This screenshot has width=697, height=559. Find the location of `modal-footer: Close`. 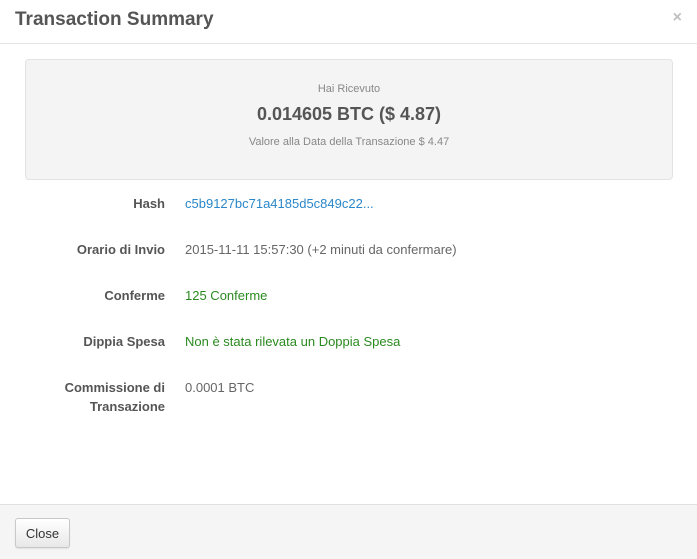

modal-footer: Close is located at coordinates (348, 531).